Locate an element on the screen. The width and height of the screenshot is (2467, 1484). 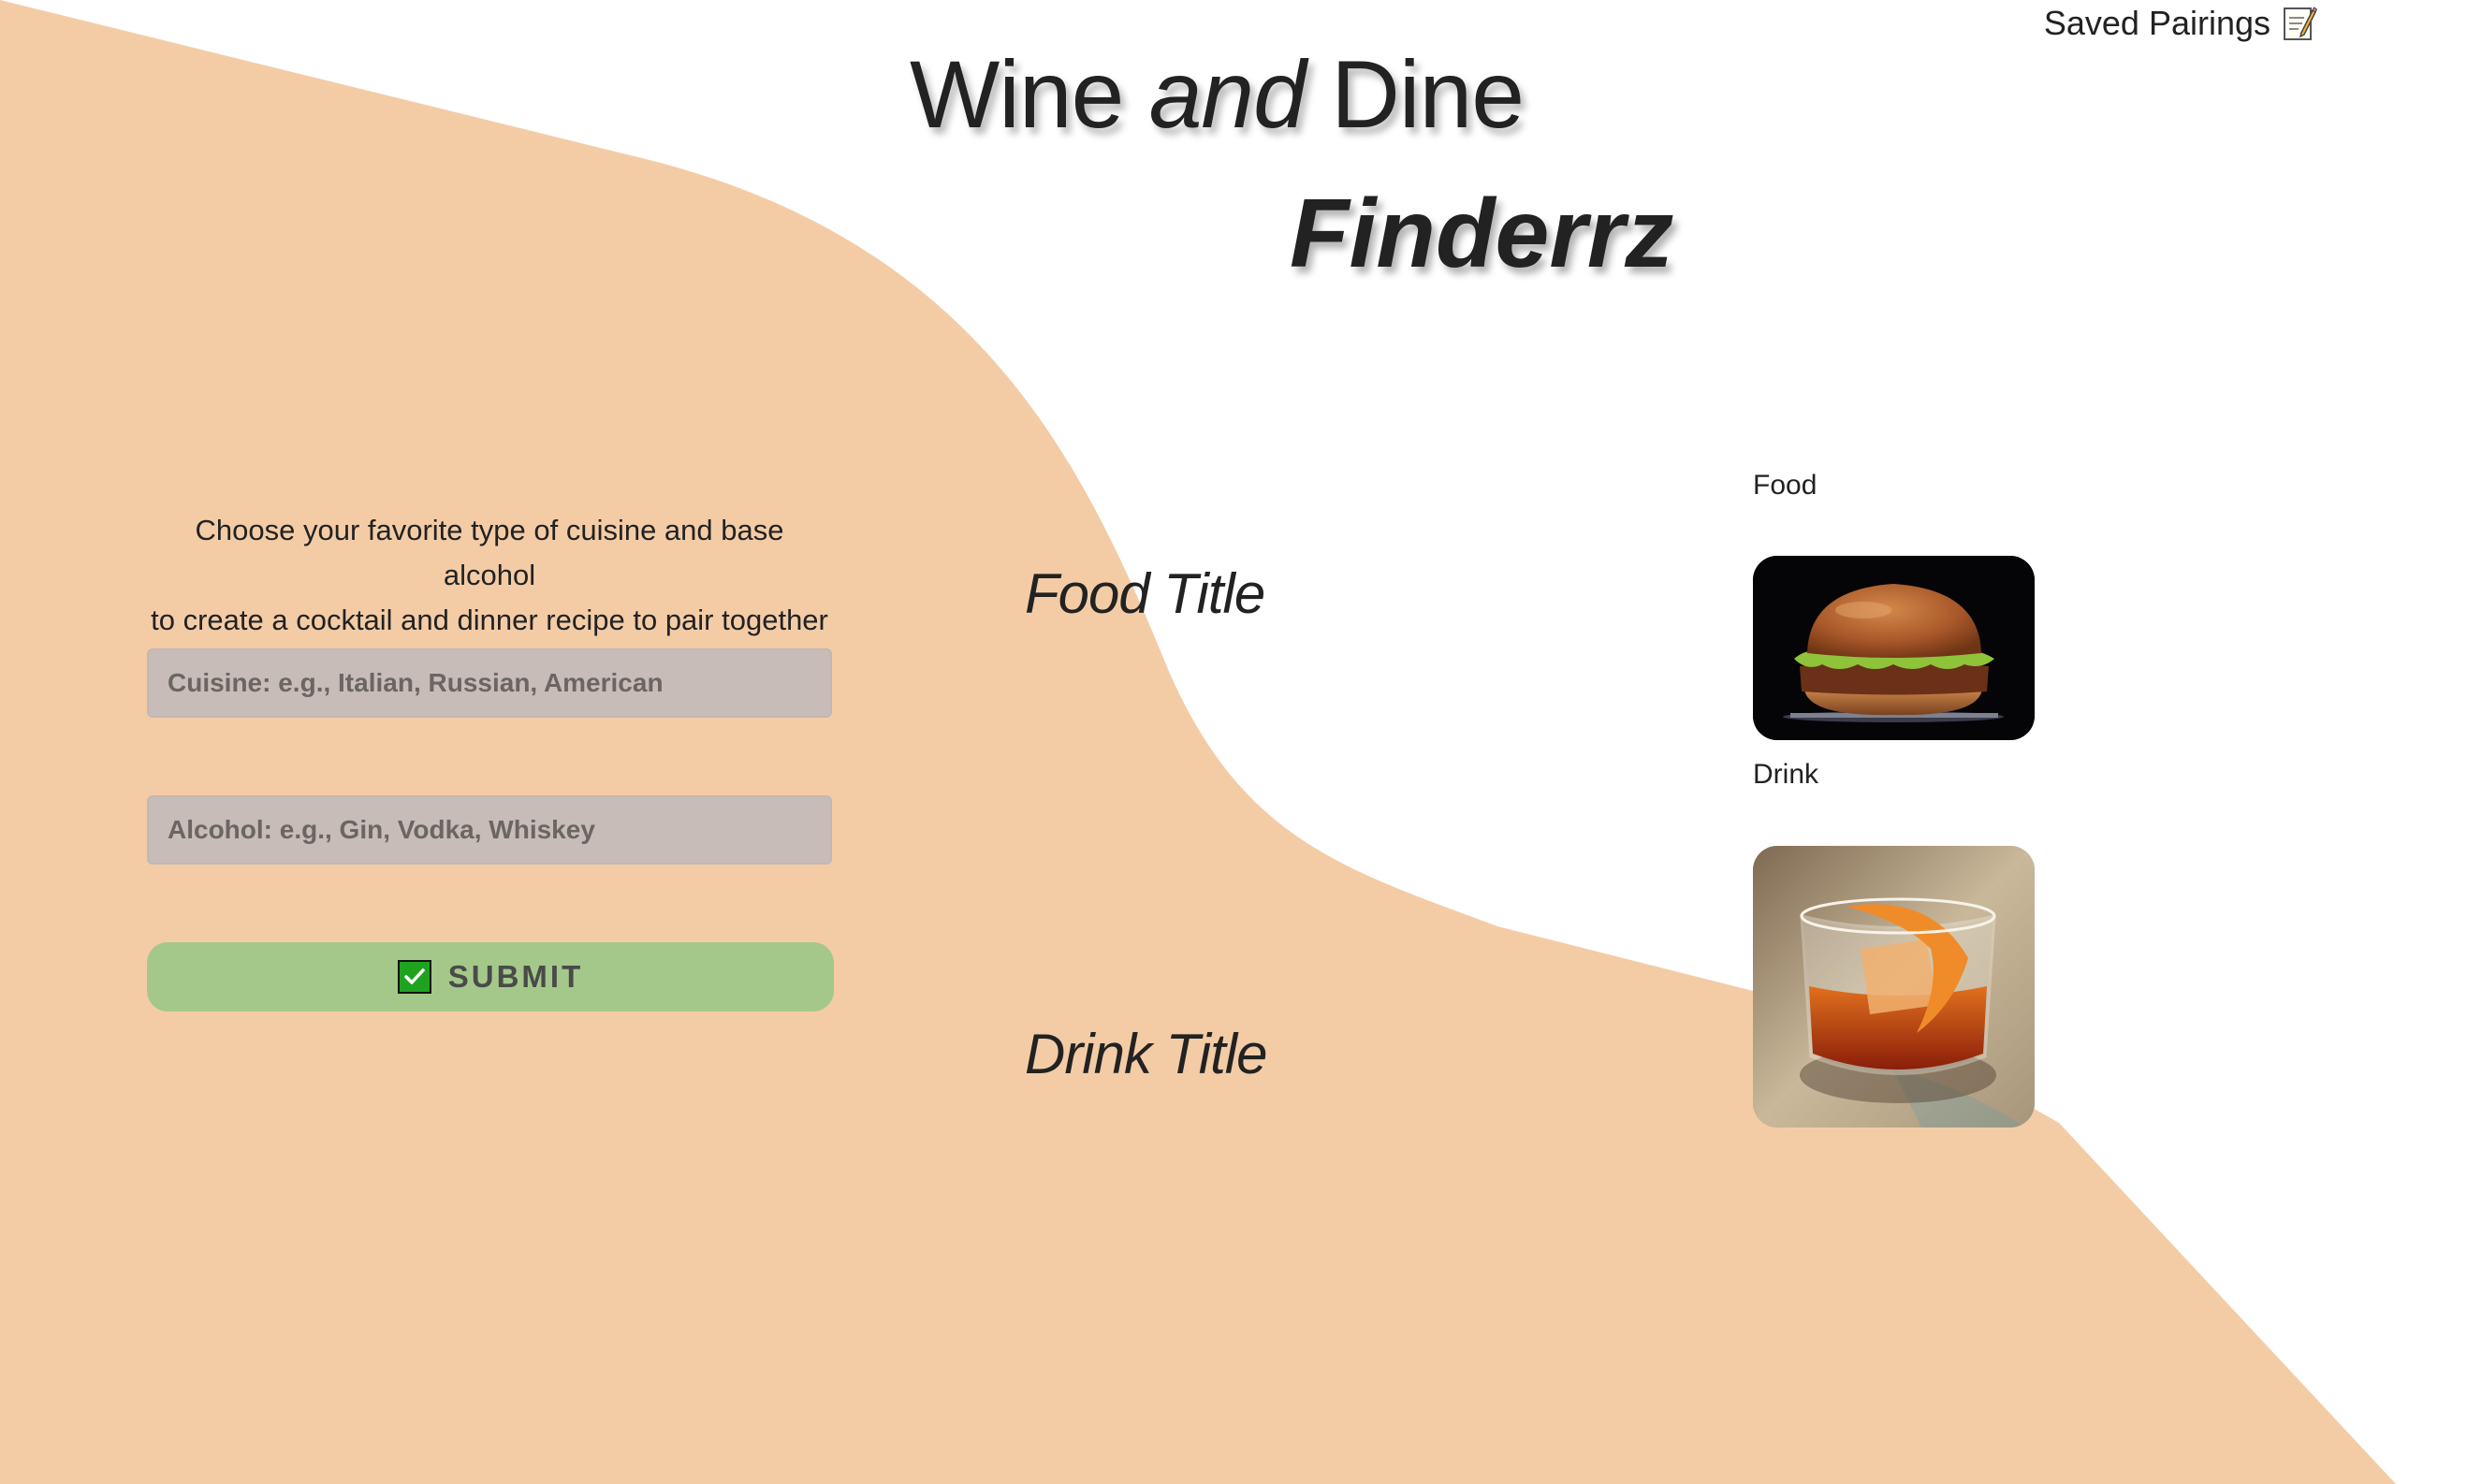
cocktail-image is located at coordinates (1894, 987).